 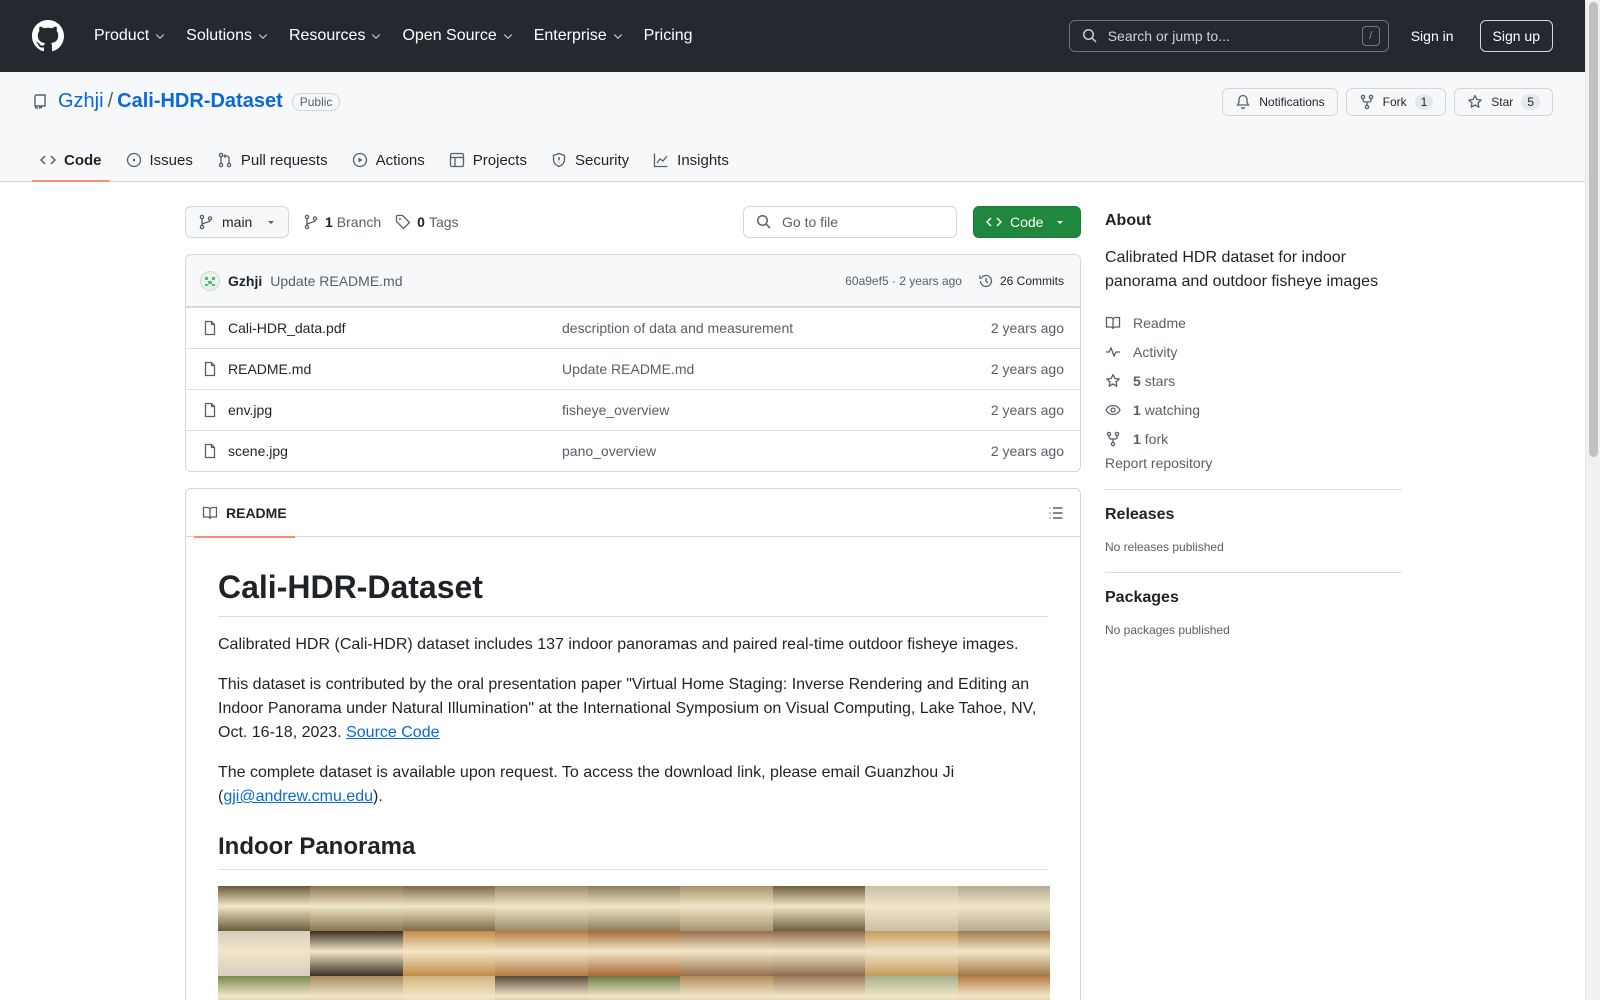 I want to click on nav-pricing: Pricing, so click(x=668, y=36).